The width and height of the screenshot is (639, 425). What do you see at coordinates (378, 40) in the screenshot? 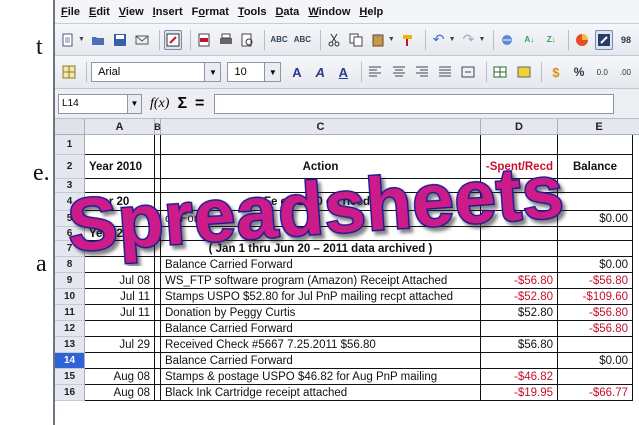
I see `paste-icon` at bounding box center [378, 40].